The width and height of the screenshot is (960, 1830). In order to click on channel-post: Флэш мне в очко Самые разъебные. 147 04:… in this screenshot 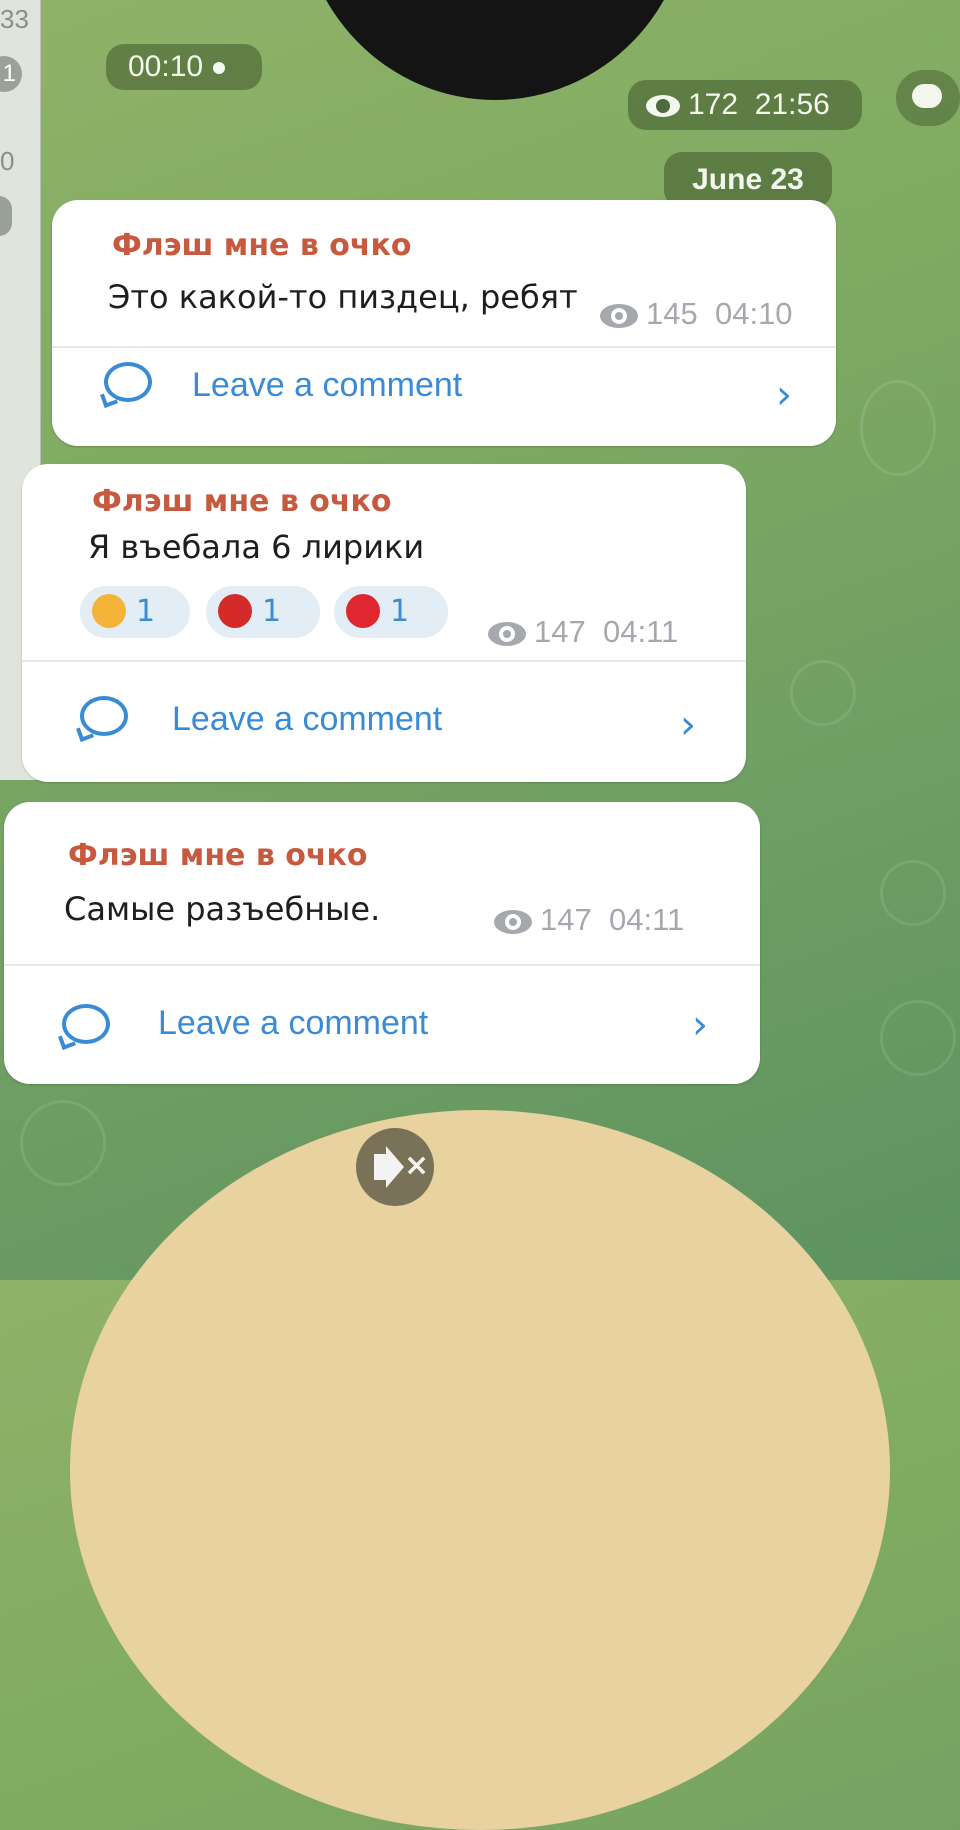, I will do `click(382, 943)`.